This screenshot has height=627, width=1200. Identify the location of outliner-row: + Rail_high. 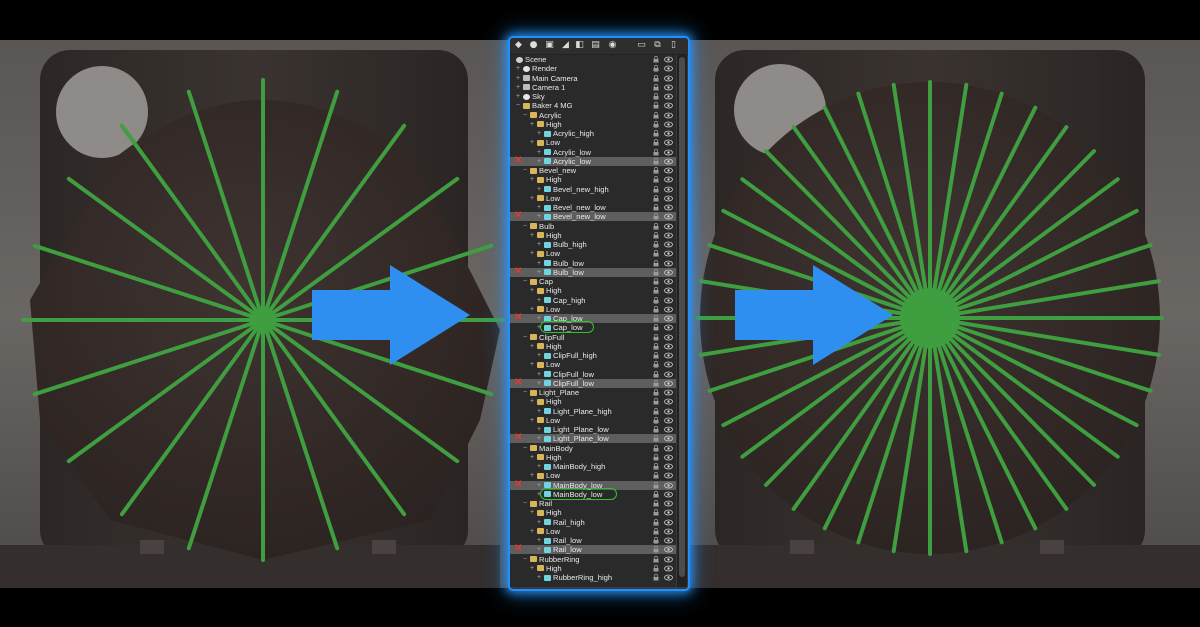
(593, 522).